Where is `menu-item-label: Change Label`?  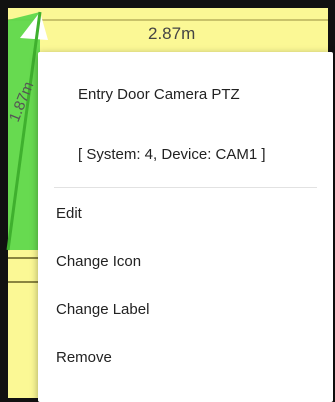 menu-item-label: Change Label is located at coordinates (103, 309).